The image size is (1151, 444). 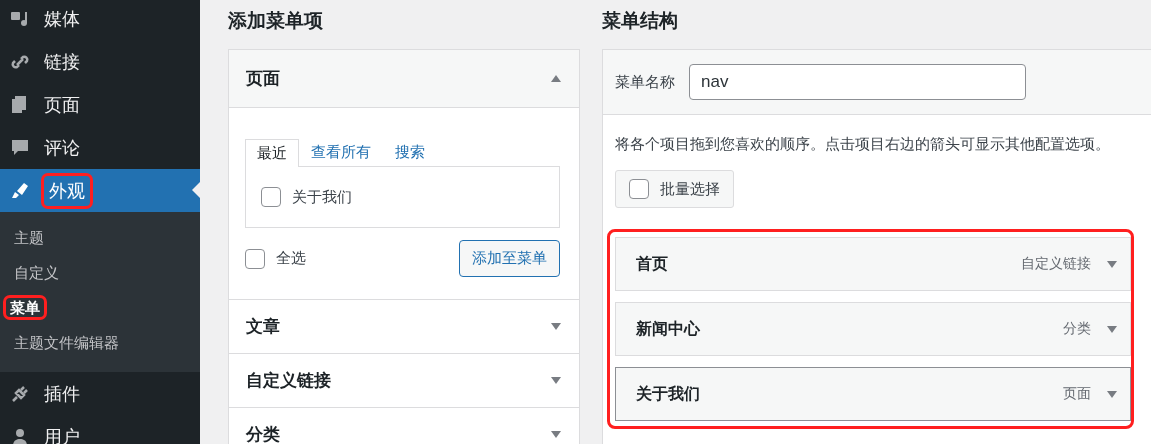 I want to click on submenu-item: 自定义, so click(x=100, y=272).